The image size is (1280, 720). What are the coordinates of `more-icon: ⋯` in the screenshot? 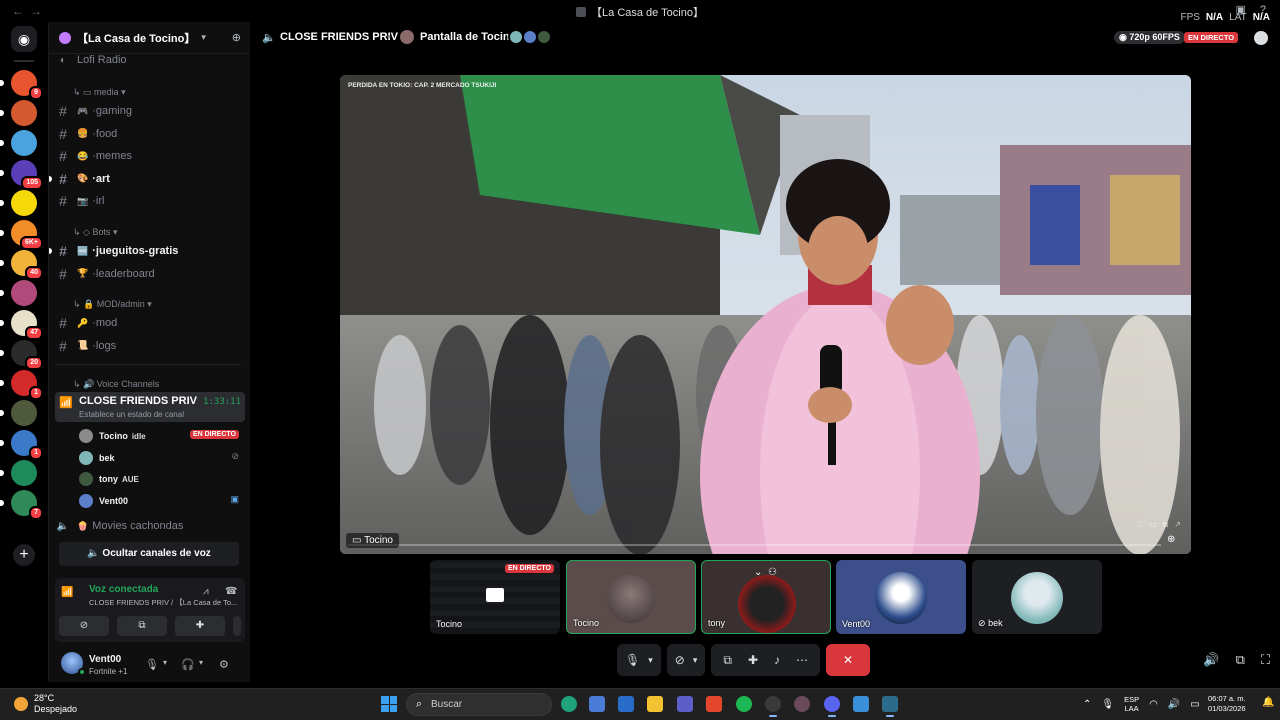 It's located at (802, 660).